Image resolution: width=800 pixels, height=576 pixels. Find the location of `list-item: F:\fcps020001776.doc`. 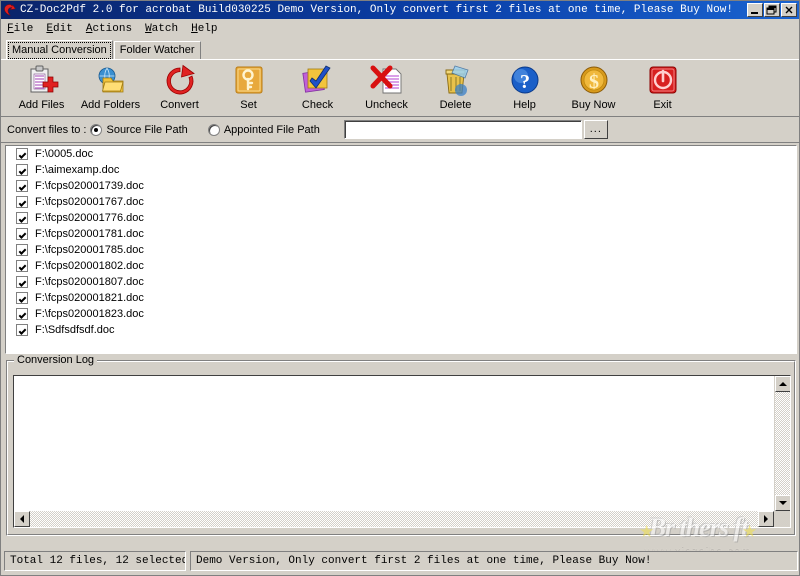

list-item: F:\fcps020001776.doc is located at coordinates (401, 218).